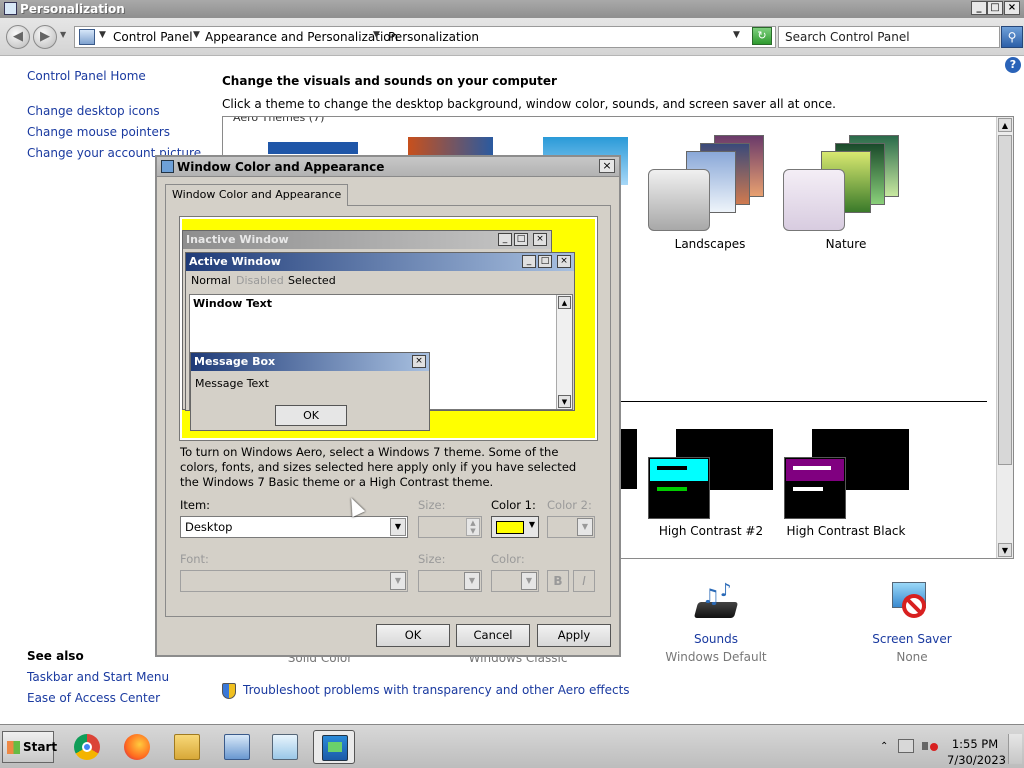  Describe the element at coordinates (450, 146) in the screenshot. I see `theme-thumbnail-architecture` at that location.